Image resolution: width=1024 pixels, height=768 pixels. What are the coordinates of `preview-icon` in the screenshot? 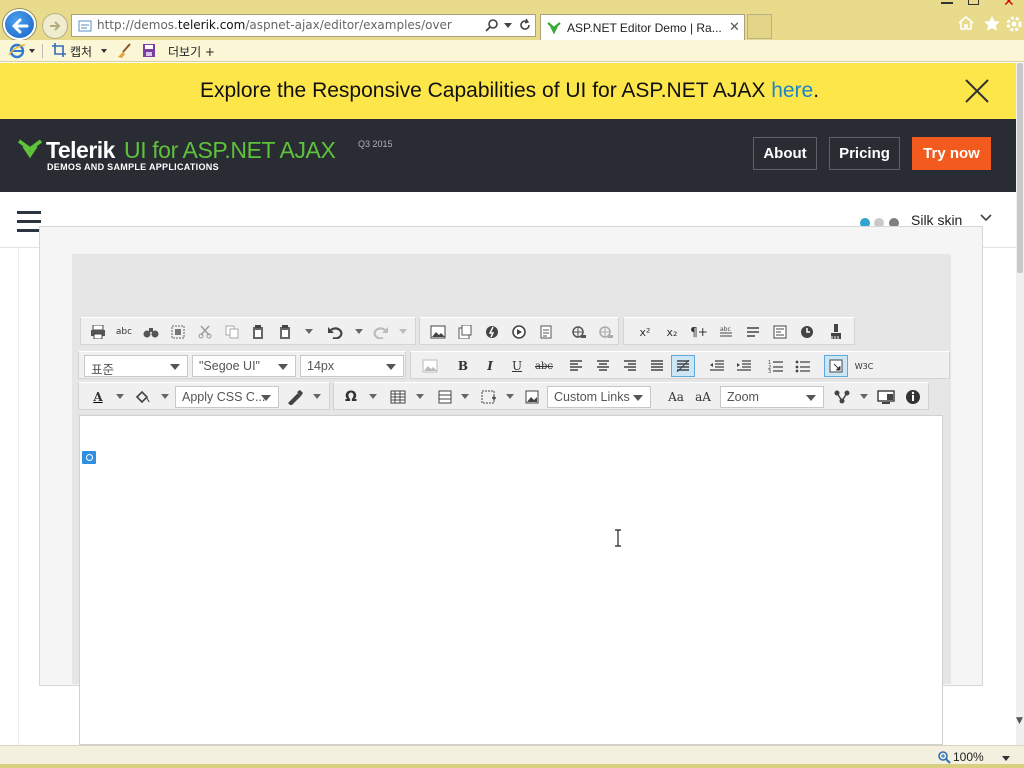 It's located at (886, 397).